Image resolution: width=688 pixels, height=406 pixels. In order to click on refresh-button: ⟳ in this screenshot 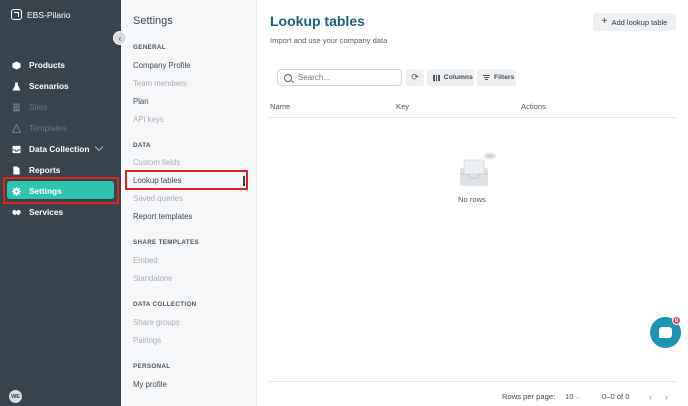, I will do `click(415, 77)`.